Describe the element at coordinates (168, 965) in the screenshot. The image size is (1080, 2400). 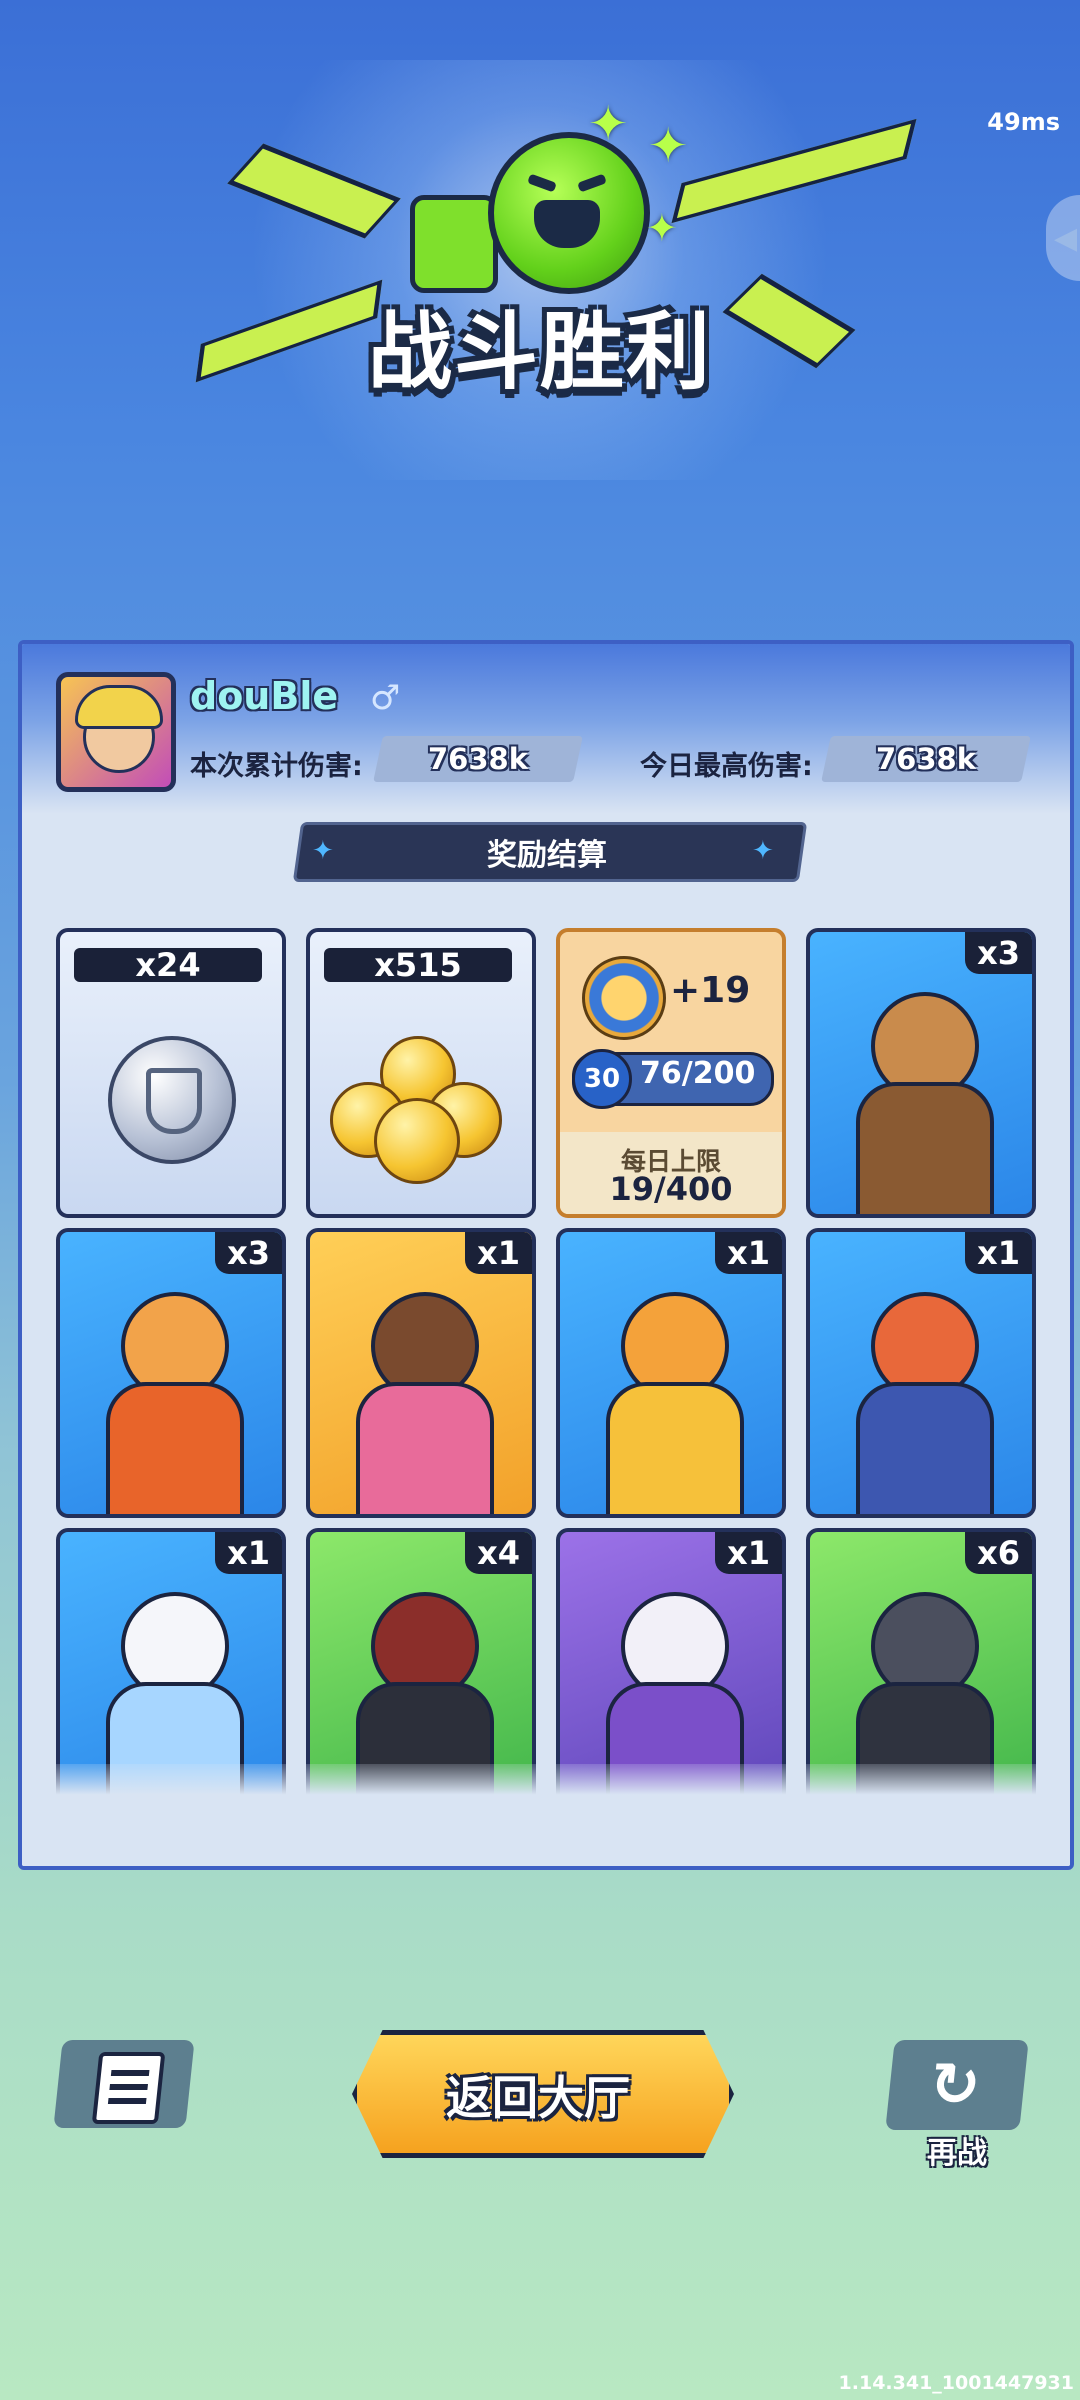
I see `reward-quantity: x24` at that location.